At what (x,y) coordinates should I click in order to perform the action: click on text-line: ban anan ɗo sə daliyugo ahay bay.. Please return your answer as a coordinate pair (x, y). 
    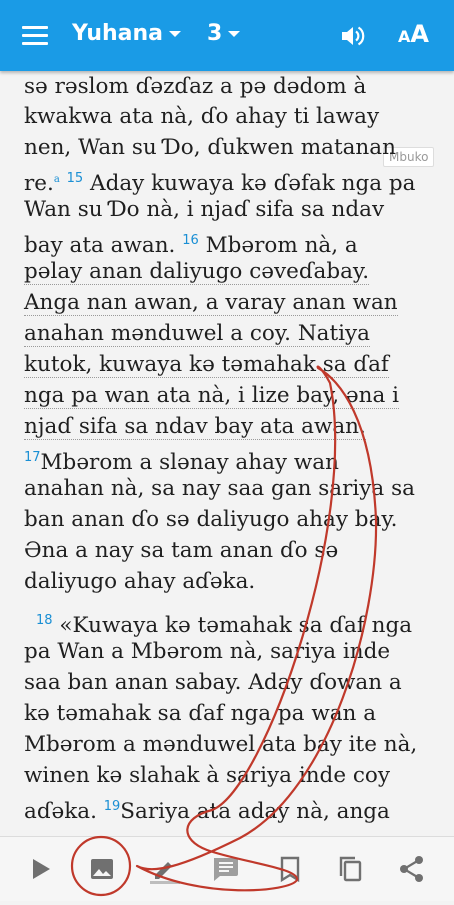
    Looking at the image, I should click on (211, 519).